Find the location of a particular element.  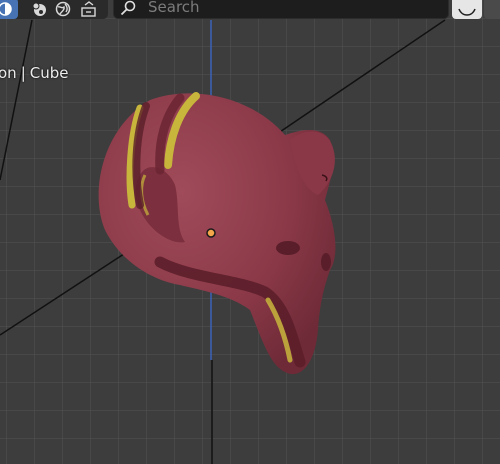

shading-rendered-button is located at coordinates (63, 9).